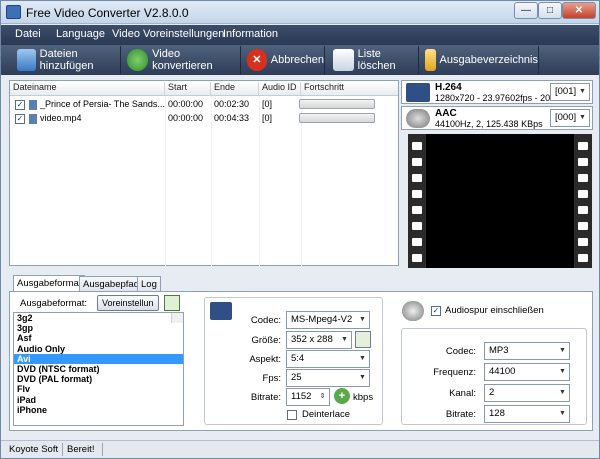  What do you see at coordinates (98, 410) in the screenshot?
I see `list-item: iPhone` at bounding box center [98, 410].